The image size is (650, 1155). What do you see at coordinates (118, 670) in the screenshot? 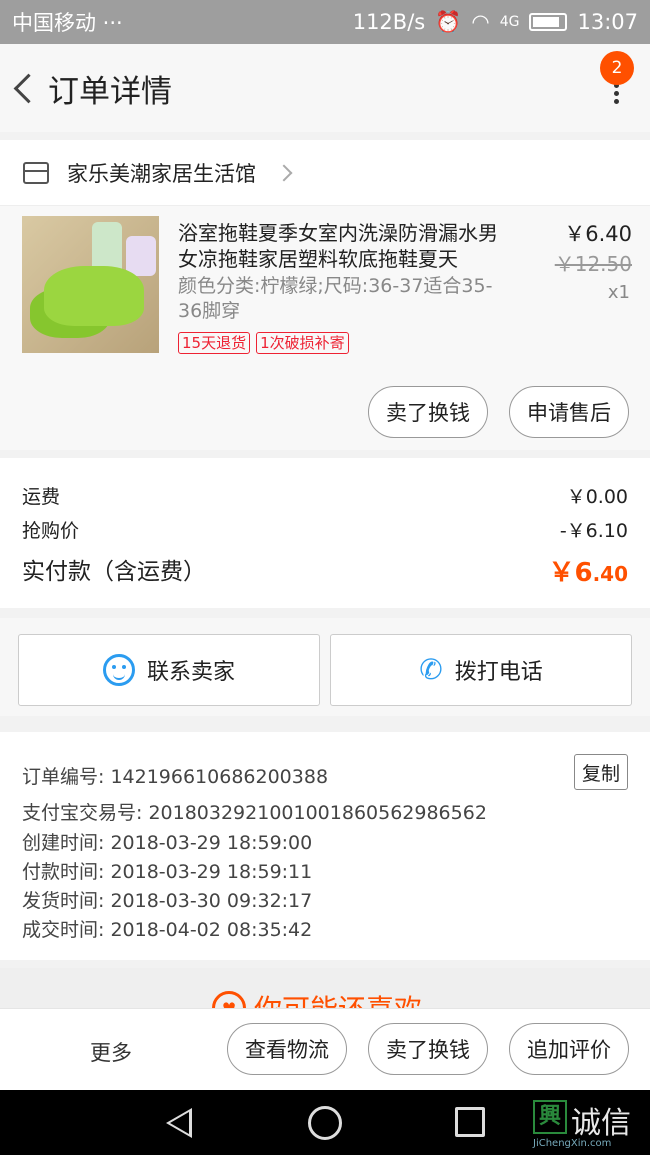
I see `chat-icon` at bounding box center [118, 670].